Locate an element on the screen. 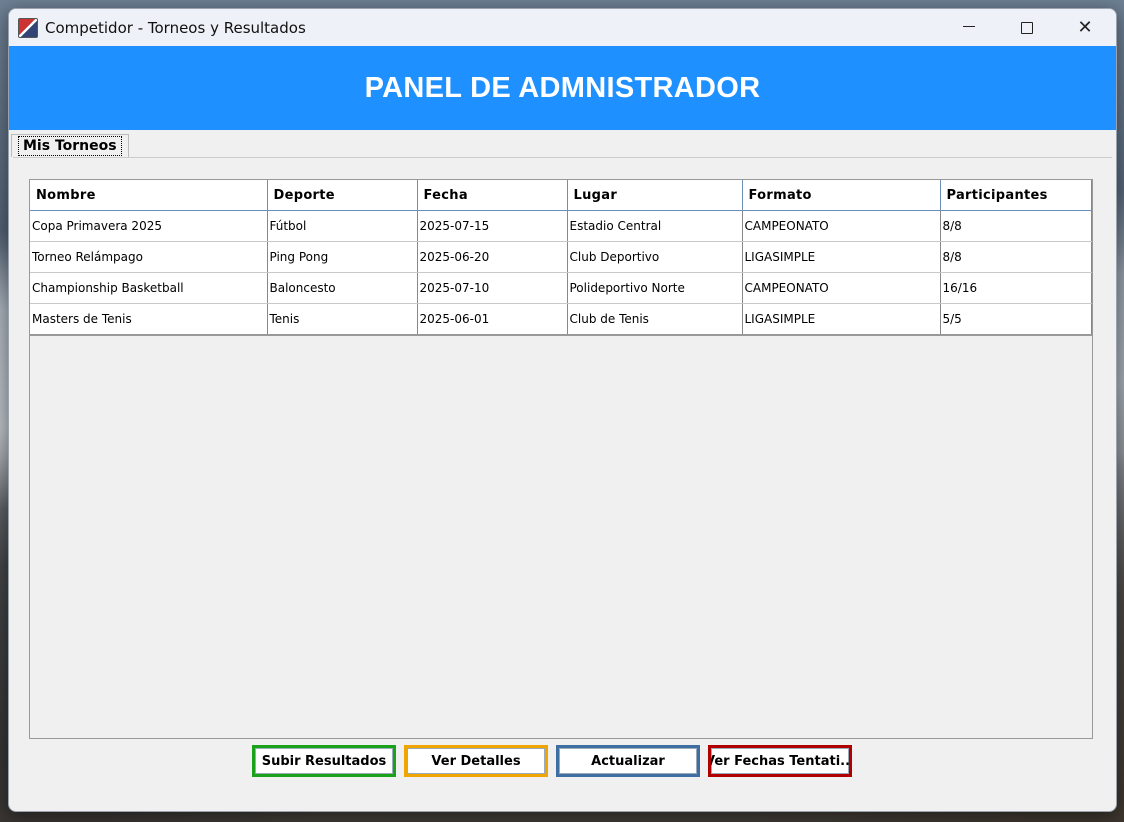 The height and width of the screenshot is (822, 1124). cell-deporte: Baloncesto is located at coordinates (342, 288).